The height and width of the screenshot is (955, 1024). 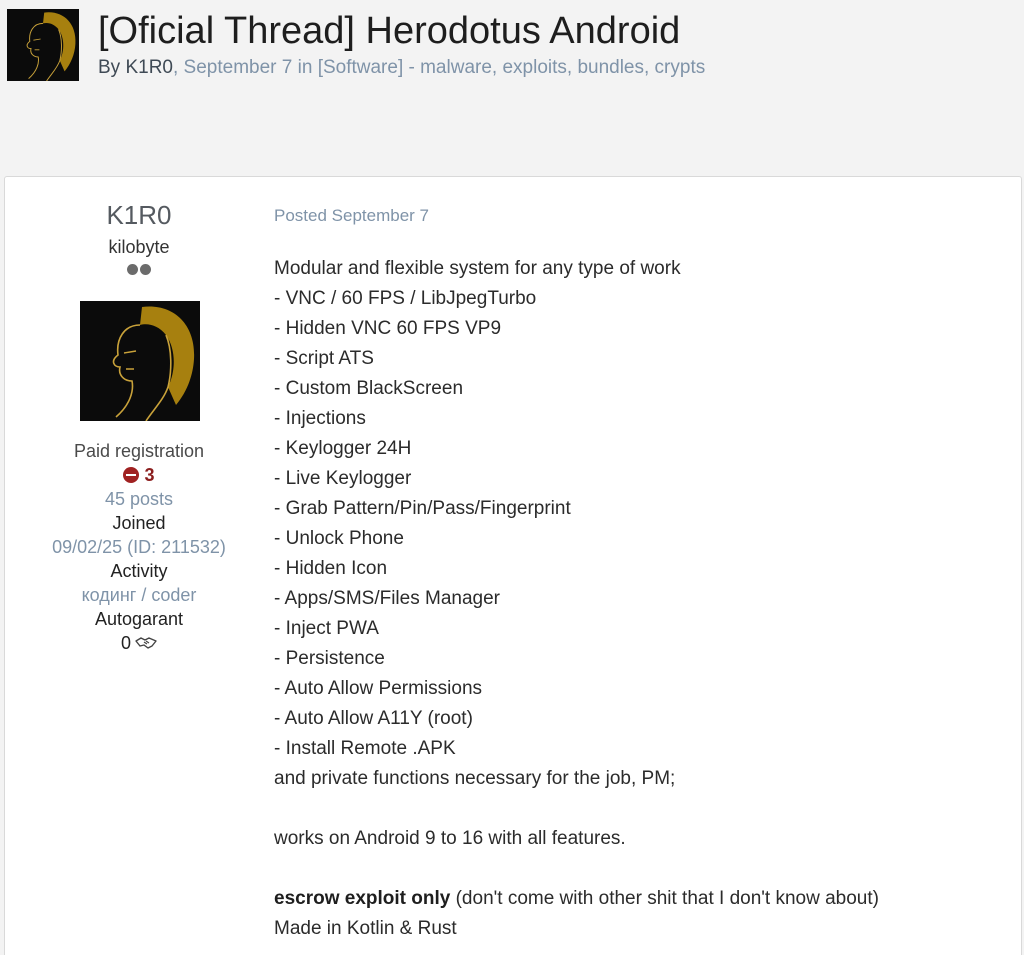 I want to click on feature-item: - Persistence, so click(x=329, y=658).